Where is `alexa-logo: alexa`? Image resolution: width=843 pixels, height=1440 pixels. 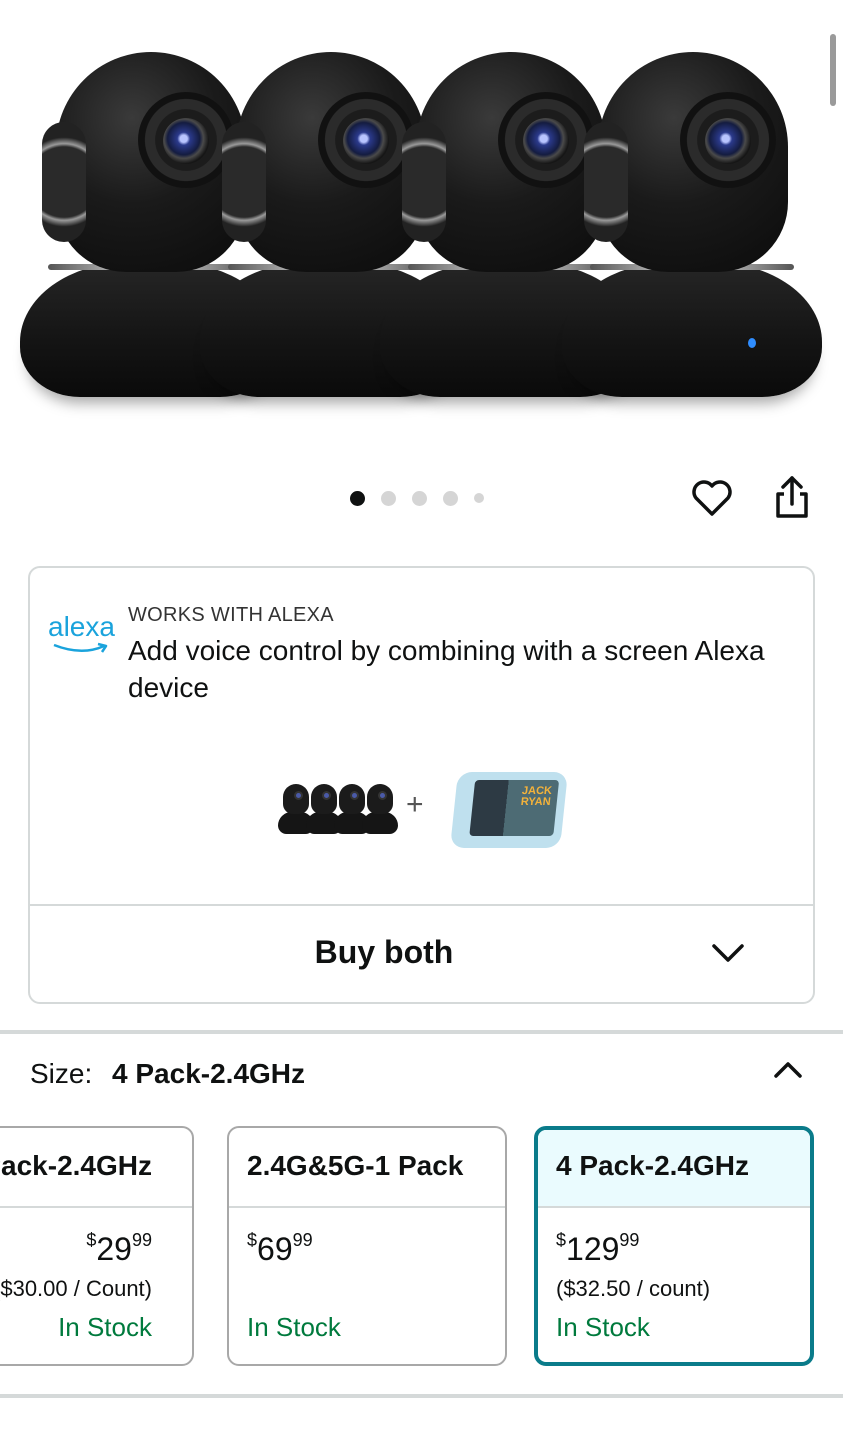 alexa-logo: alexa is located at coordinates (81, 633).